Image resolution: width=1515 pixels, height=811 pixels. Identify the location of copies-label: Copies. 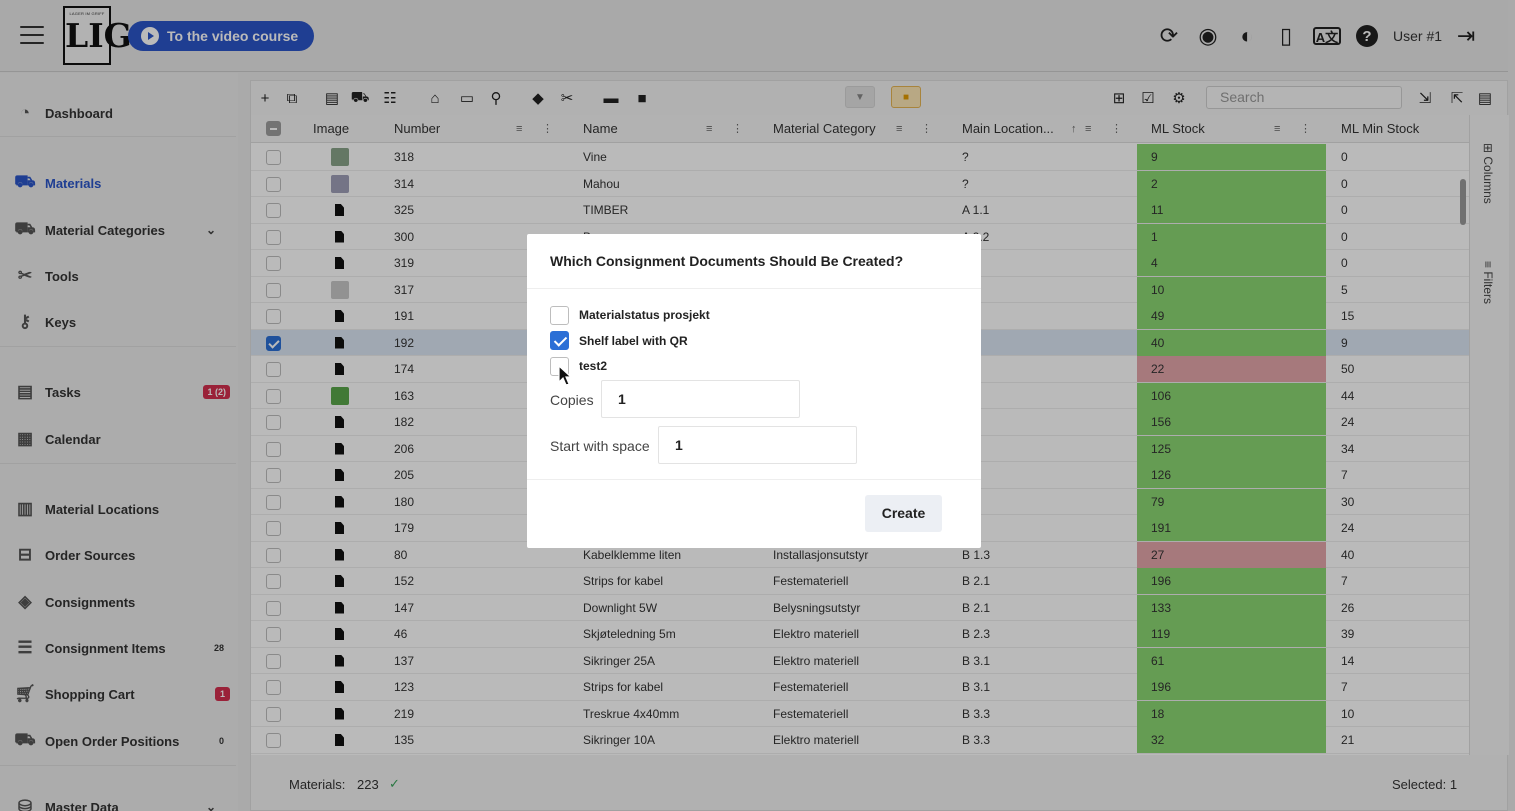
(572, 400).